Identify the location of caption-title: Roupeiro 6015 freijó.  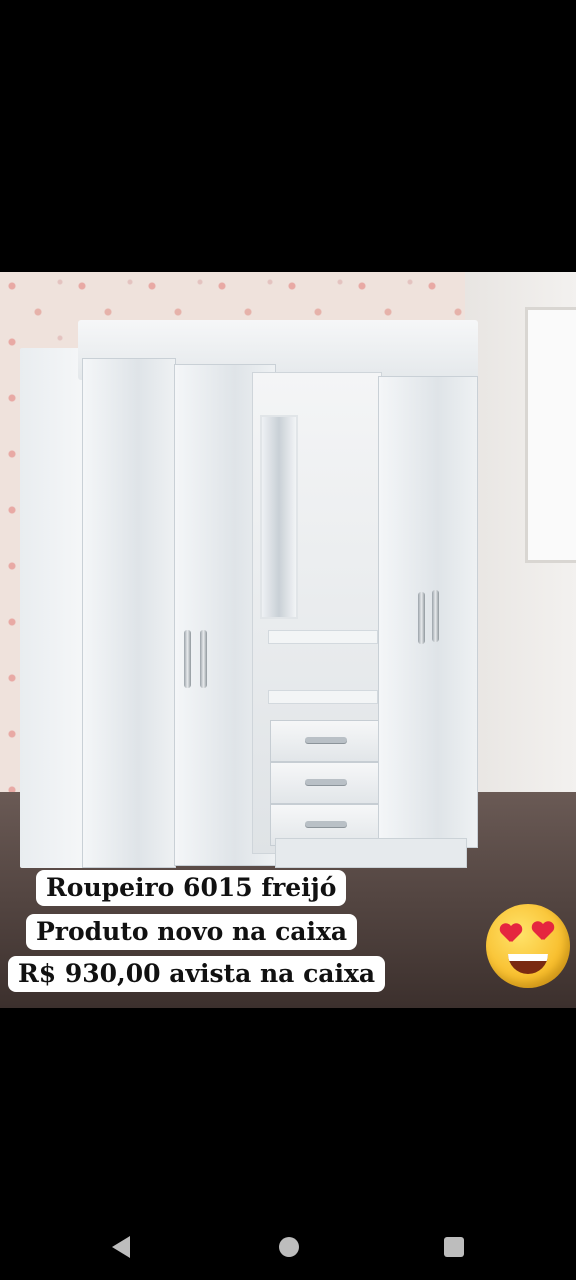
(191, 888).